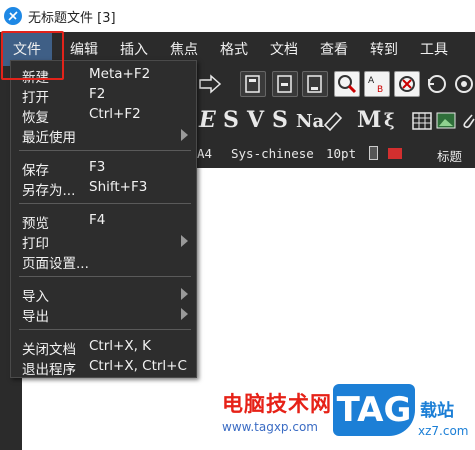 Image resolution: width=475 pixels, height=450 pixels. What do you see at coordinates (103, 221) in the screenshot?
I see `menu-item-preview: 预览 F4` at bounding box center [103, 221].